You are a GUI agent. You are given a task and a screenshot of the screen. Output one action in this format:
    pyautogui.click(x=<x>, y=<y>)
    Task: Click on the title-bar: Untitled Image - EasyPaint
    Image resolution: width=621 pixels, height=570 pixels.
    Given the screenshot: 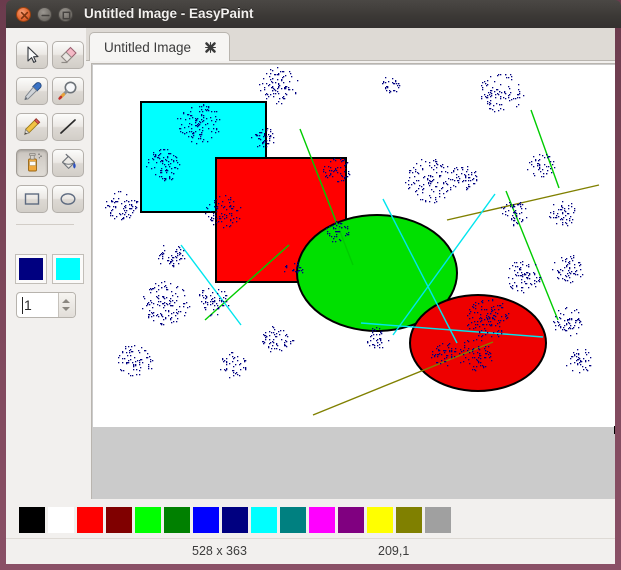 What is the action you would take?
    pyautogui.click(x=313, y=14)
    